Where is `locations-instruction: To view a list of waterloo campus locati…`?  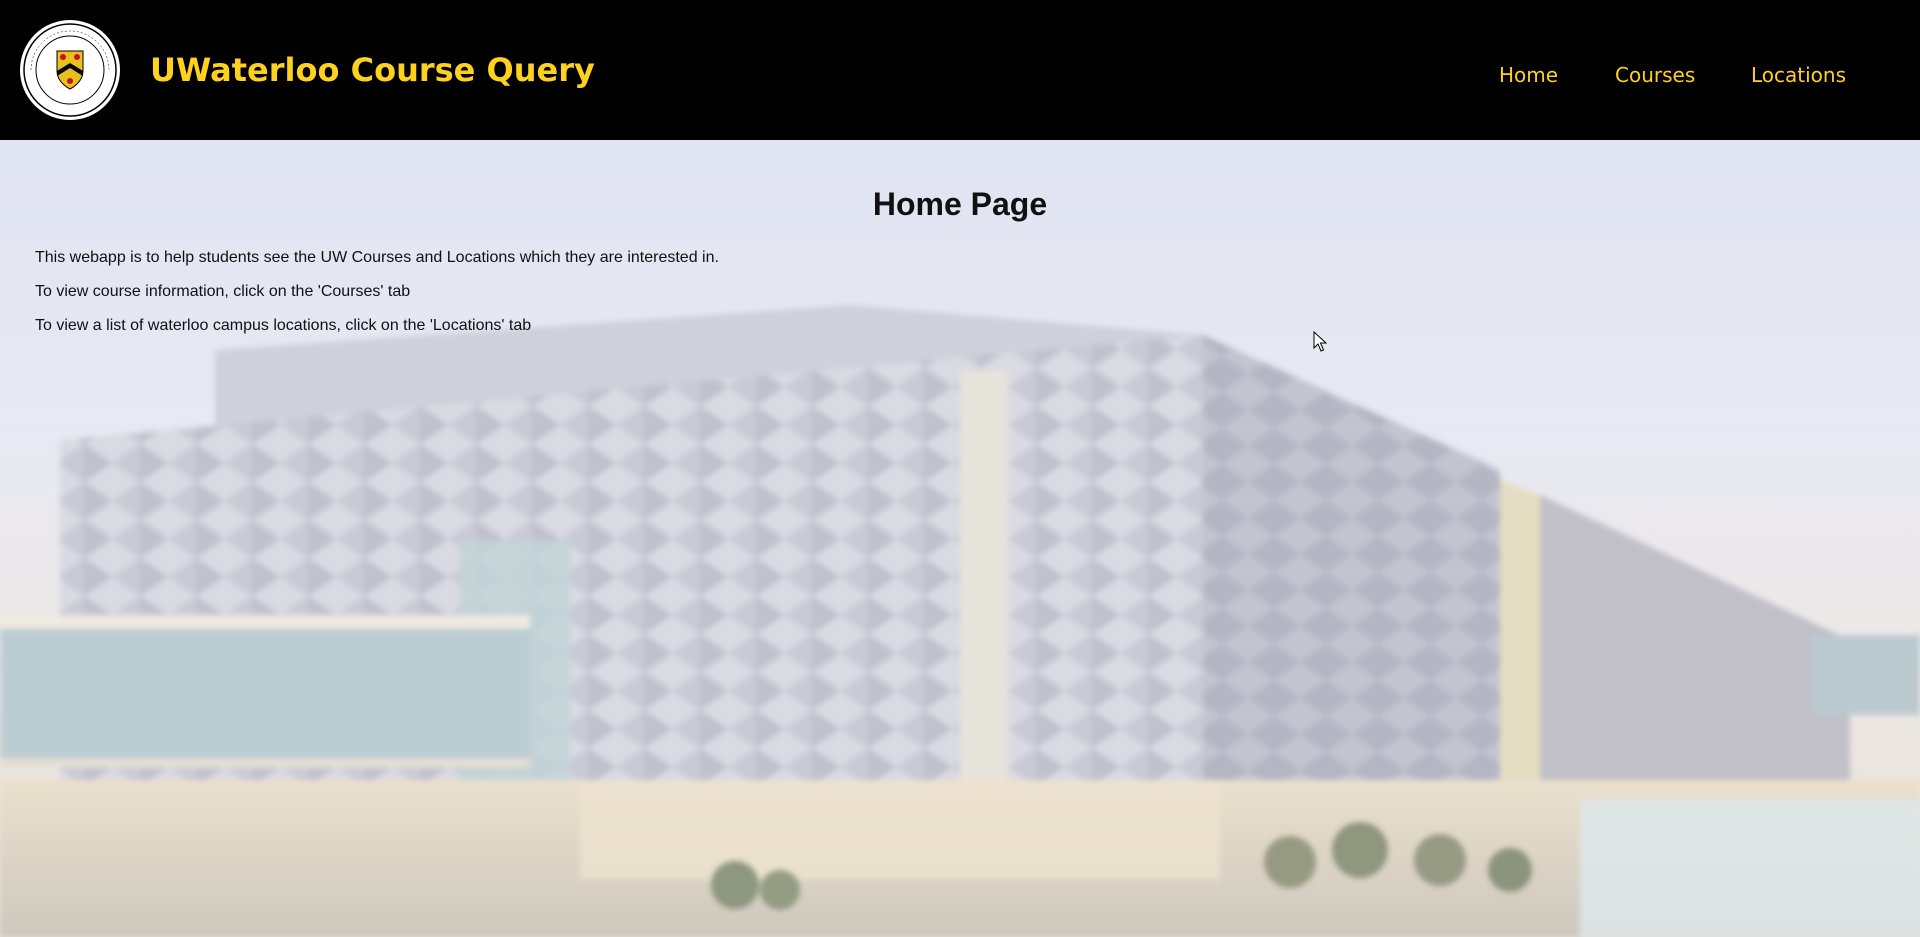
locations-instruction: To view a list of waterloo campus locati… is located at coordinates (283, 325).